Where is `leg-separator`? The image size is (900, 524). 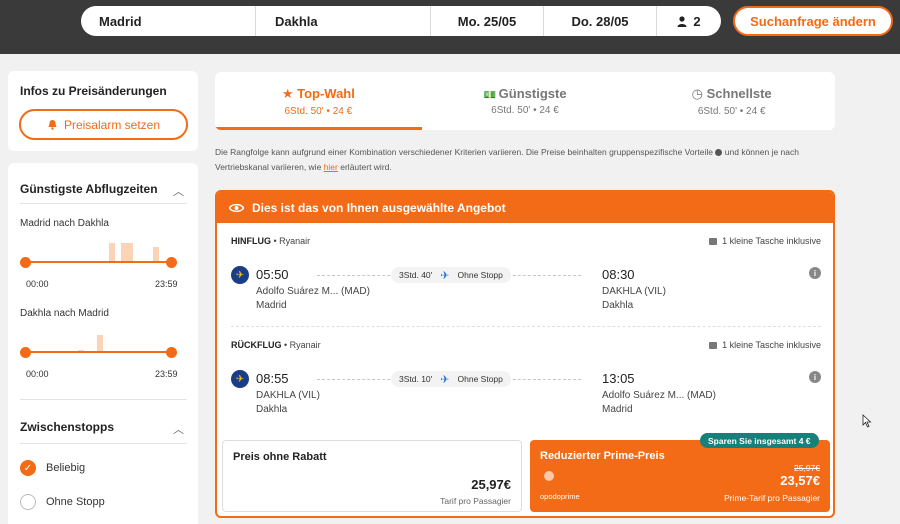
leg-separator is located at coordinates (526, 326).